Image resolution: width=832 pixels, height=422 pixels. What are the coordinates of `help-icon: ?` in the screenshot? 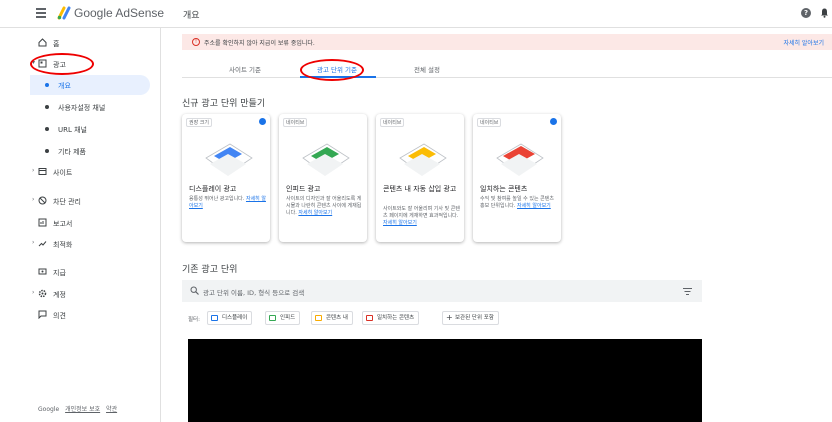 It's located at (806, 13).